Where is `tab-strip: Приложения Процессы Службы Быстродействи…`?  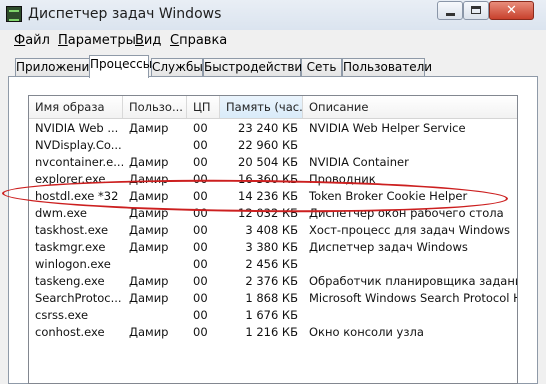
tab-strip: Приложения Процессы Службы Быстродействи… is located at coordinates (273, 66).